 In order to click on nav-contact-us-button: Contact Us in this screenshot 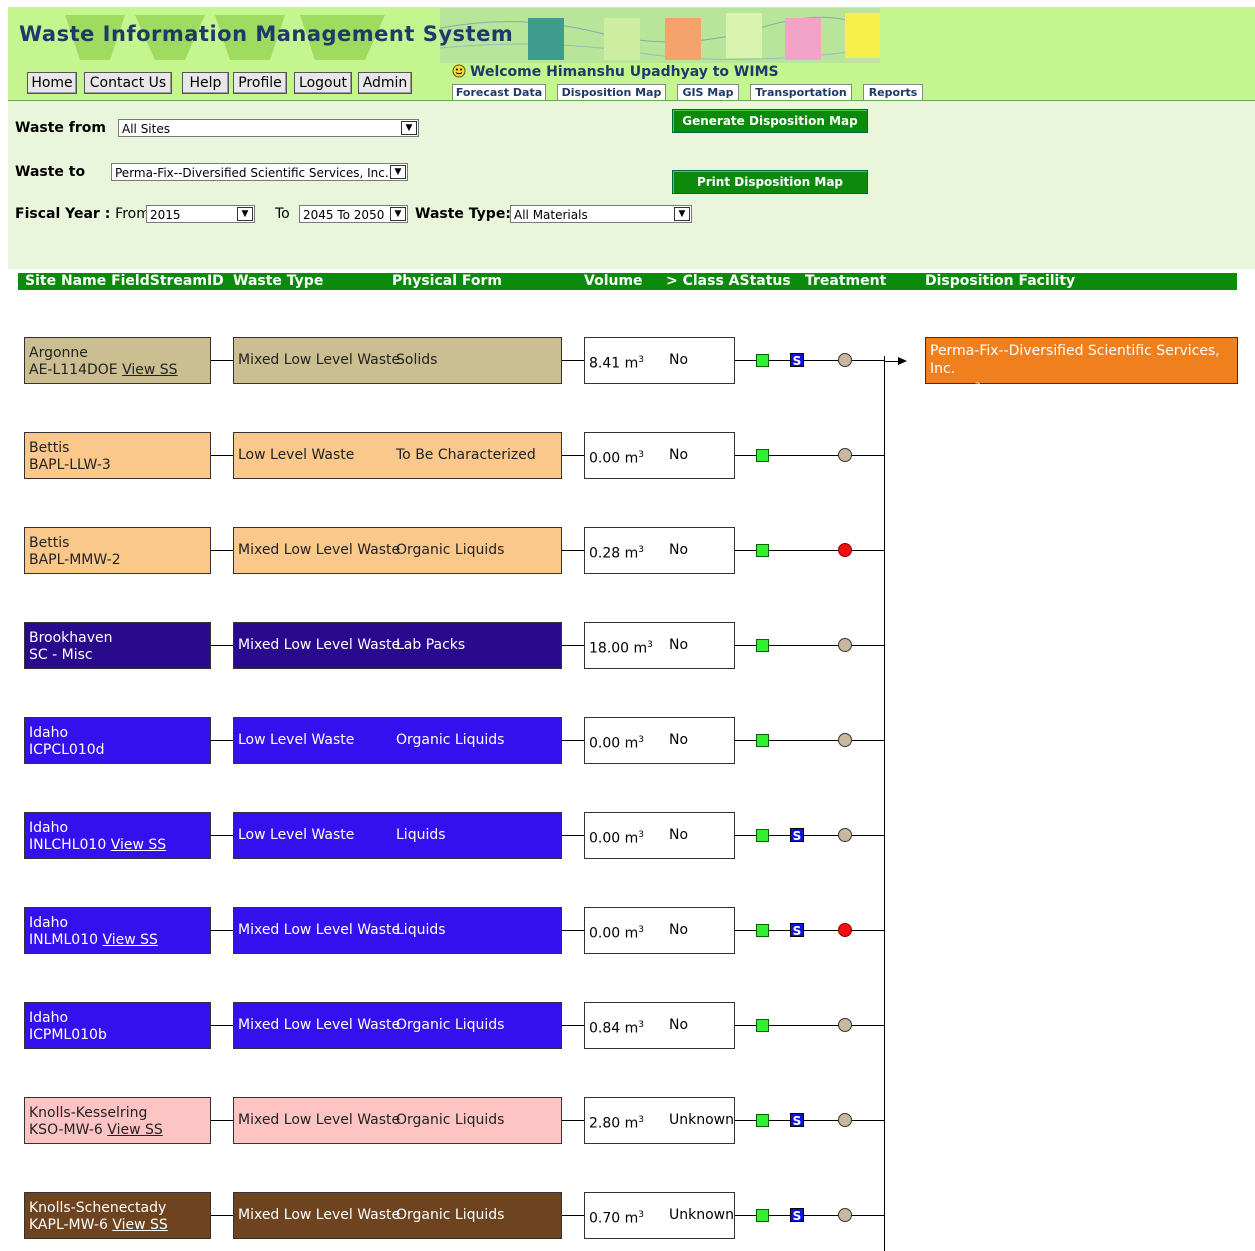, I will do `click(128, 83)`.